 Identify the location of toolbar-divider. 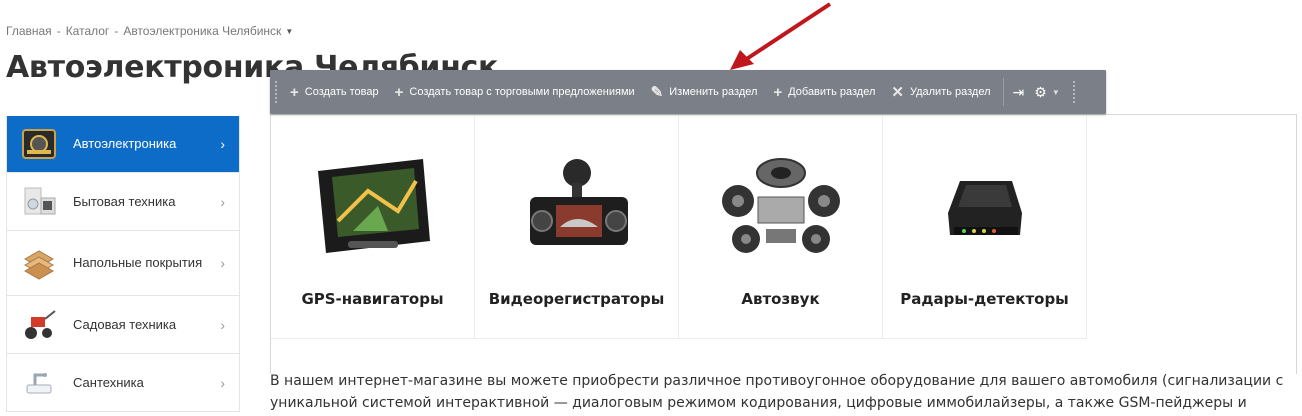
(1003, 92).